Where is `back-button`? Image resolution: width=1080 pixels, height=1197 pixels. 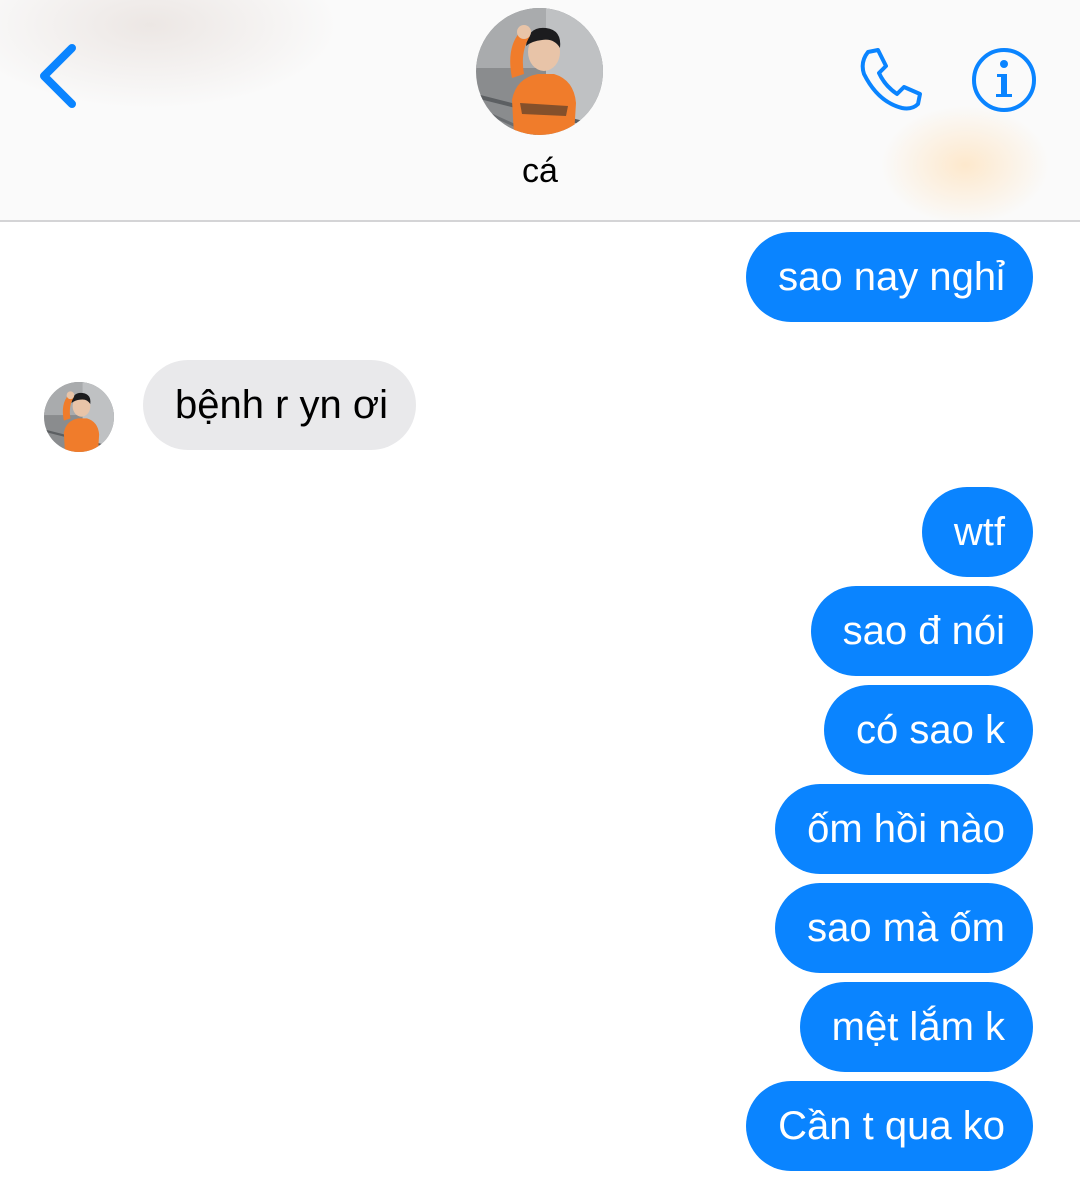 back-button is located at coordinates (60, 76).